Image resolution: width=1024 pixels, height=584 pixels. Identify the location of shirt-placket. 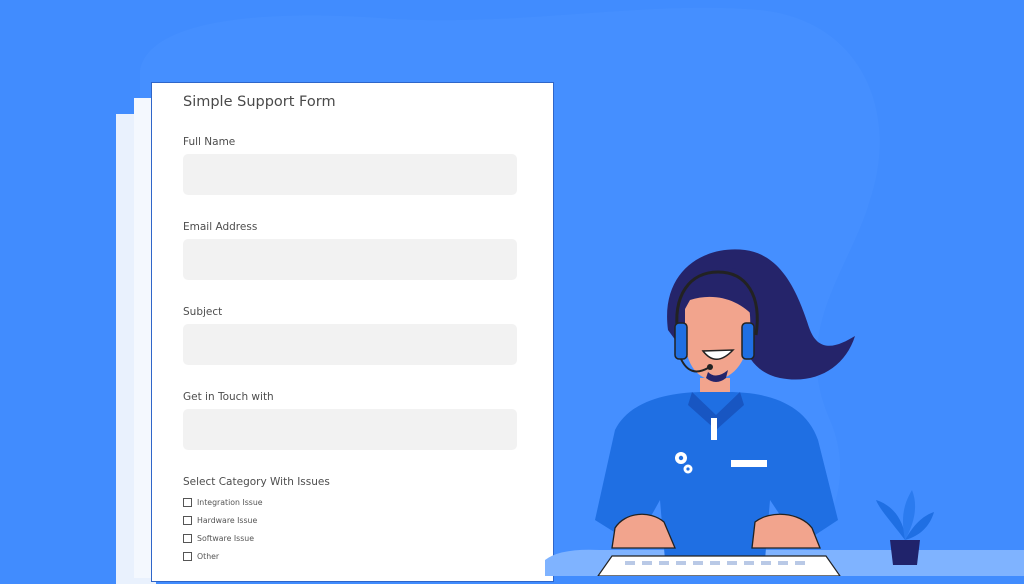
(714, 429).